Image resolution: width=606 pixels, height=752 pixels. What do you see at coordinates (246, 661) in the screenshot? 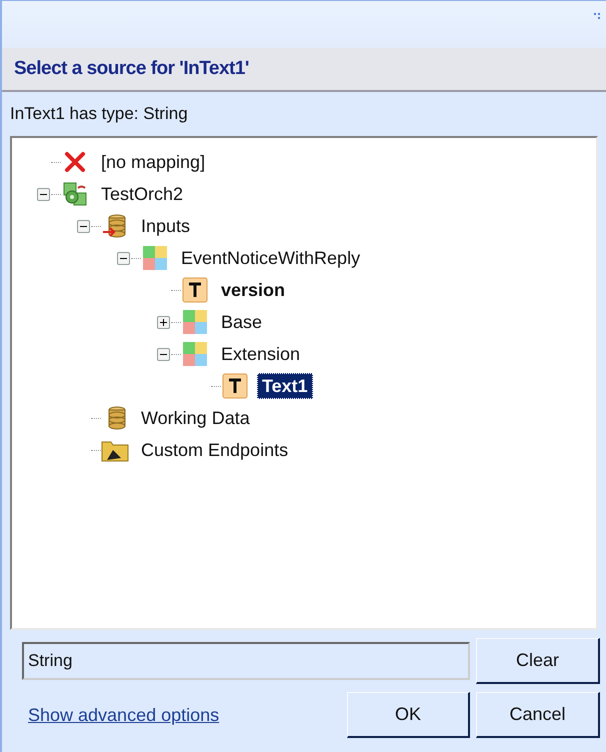
I see `type-field: String` at bounding box center [246, 661].